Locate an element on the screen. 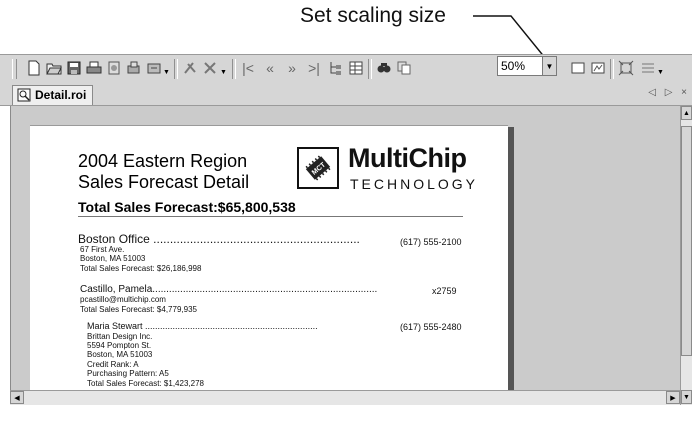  print-icon is located at coordinates (94, 68).